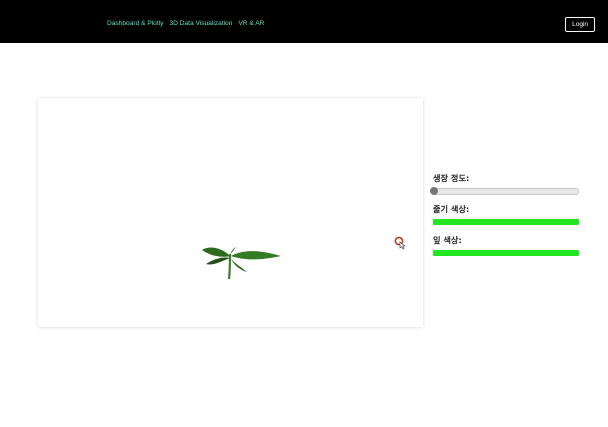  Describe the element at coordinates (251, 23) in the screenshot. I see `nav-link-vr-ar: VR & AR` at that location.